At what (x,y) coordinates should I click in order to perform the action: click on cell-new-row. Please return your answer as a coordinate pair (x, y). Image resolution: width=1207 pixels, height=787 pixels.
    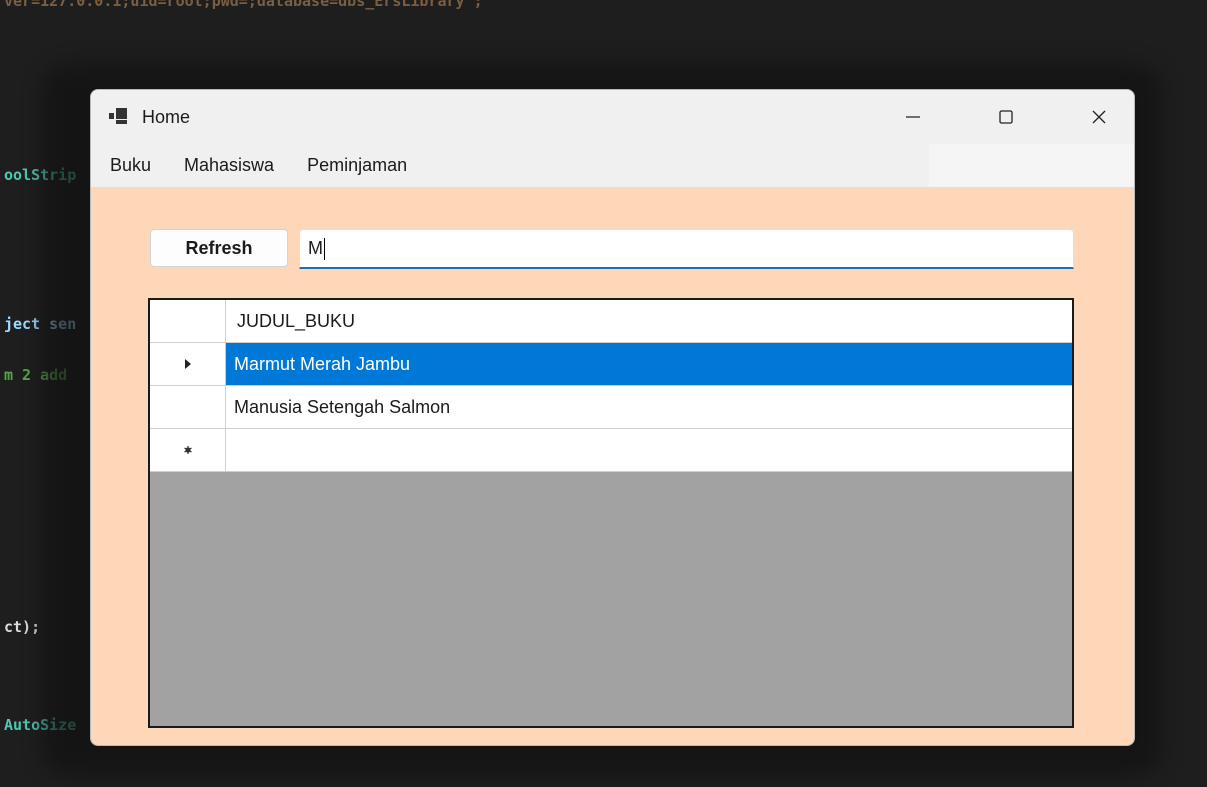
    Looking at the image, I should click on (649, 450).